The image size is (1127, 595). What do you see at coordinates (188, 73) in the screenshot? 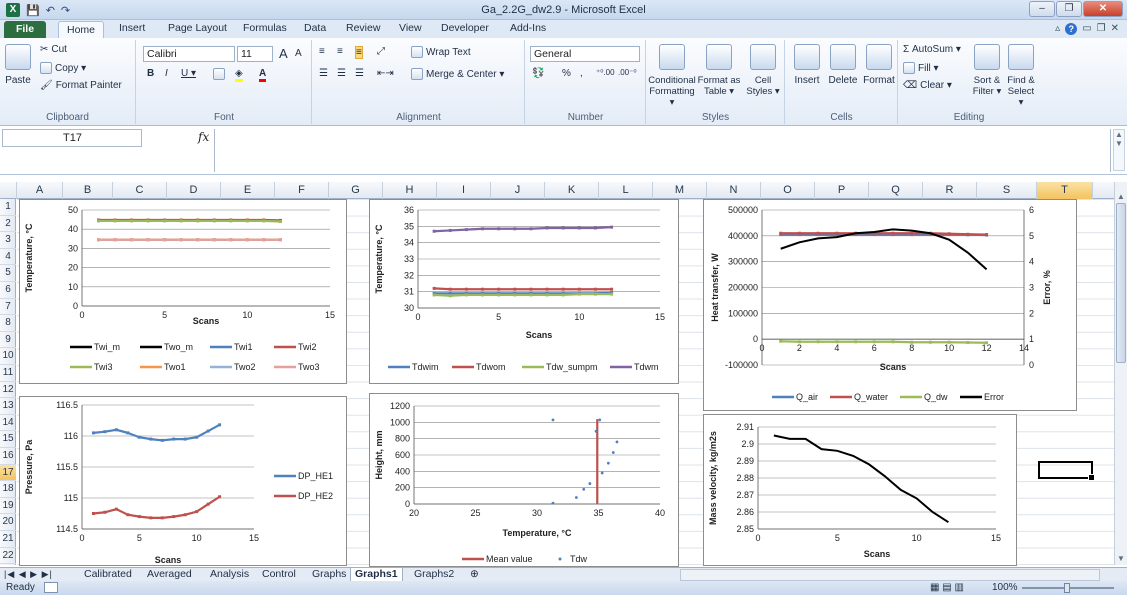
I see `underline-button: U ▾` at bounding box center [188, 73].